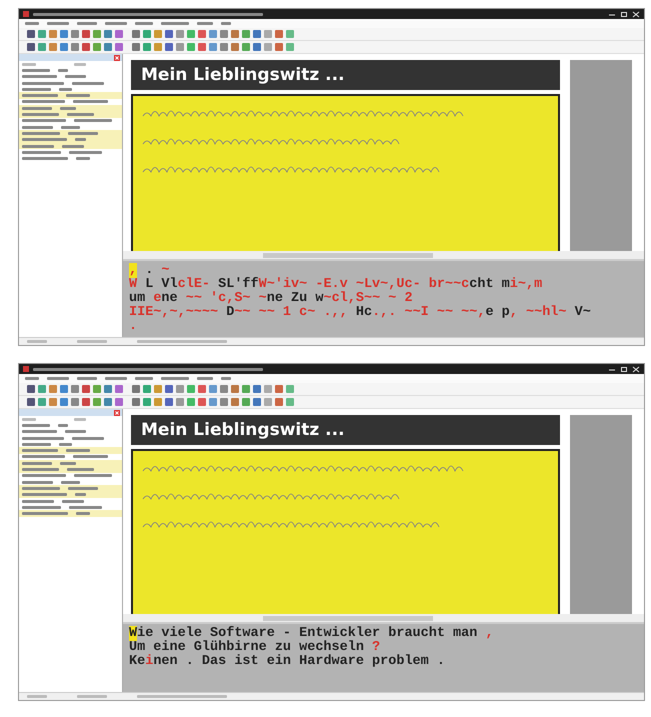  What do you see at coordinates (312, 634) in the screenshot?
I see `recognized-text-line: Wie viele Software - Entwickler braucht man ,` at bounding box center [312, 634].